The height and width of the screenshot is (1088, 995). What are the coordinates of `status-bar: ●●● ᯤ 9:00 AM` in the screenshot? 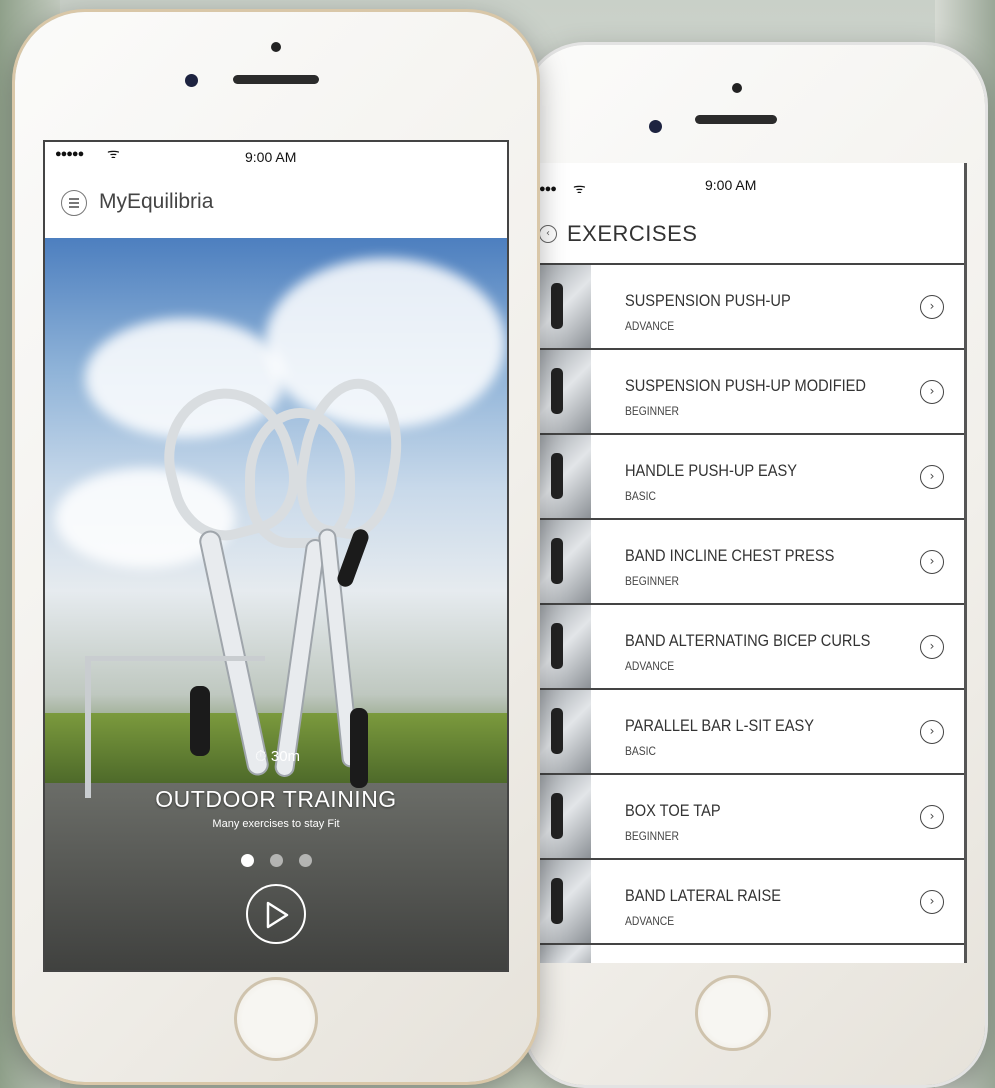 It's located at (749, 183).